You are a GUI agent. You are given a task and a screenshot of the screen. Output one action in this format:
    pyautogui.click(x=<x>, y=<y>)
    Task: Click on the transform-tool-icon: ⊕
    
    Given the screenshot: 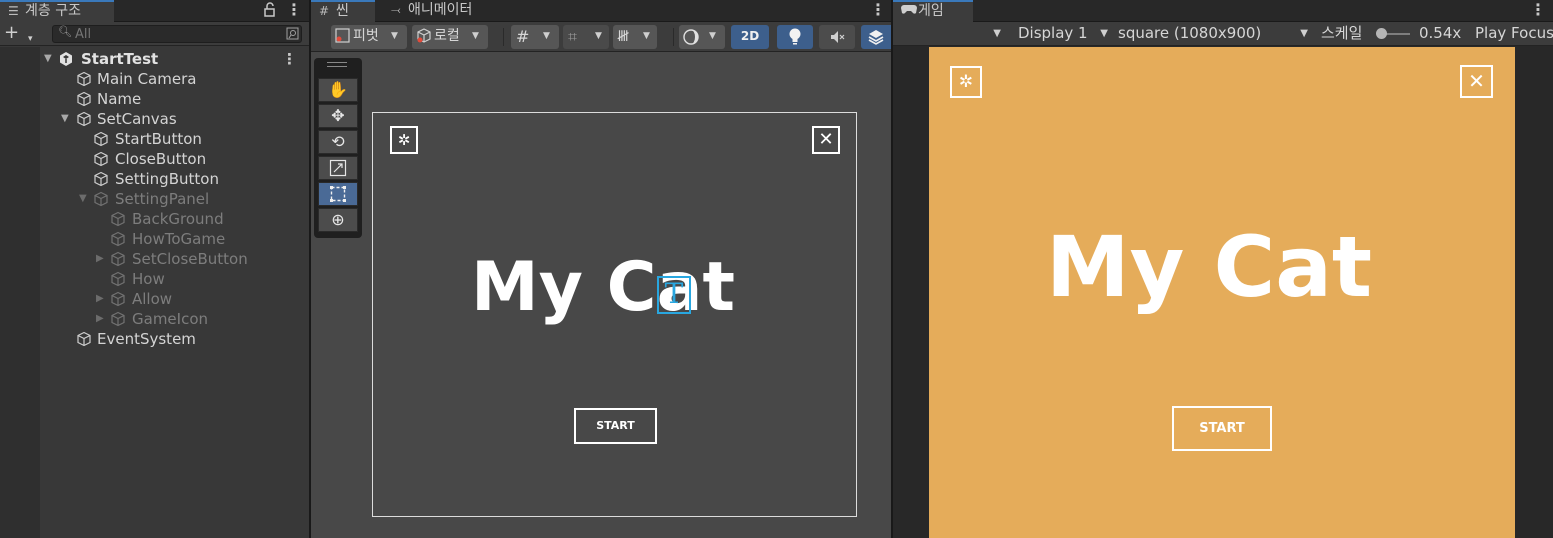 What is the action you would take?
    pyautogui.click(x=338, y=220)
    